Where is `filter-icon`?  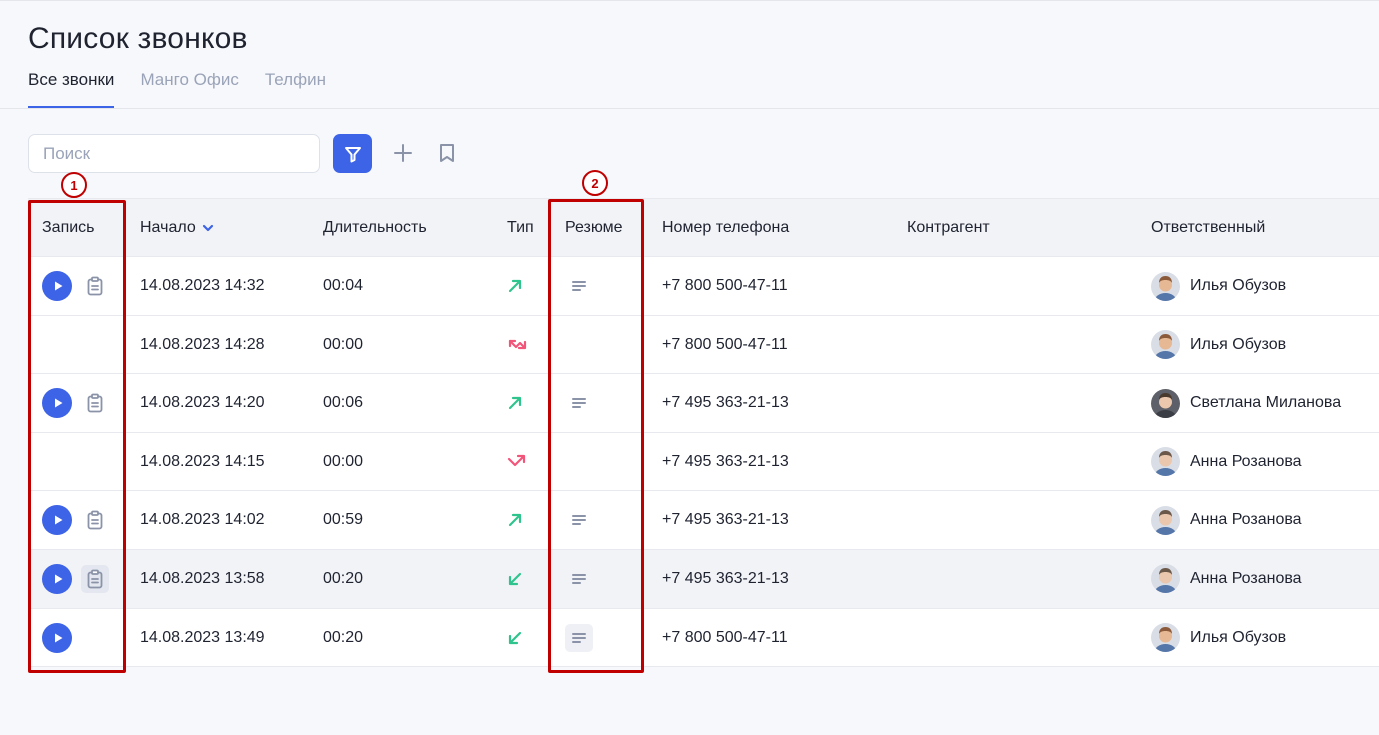
filter-icon is located at coordinates (352, 154).